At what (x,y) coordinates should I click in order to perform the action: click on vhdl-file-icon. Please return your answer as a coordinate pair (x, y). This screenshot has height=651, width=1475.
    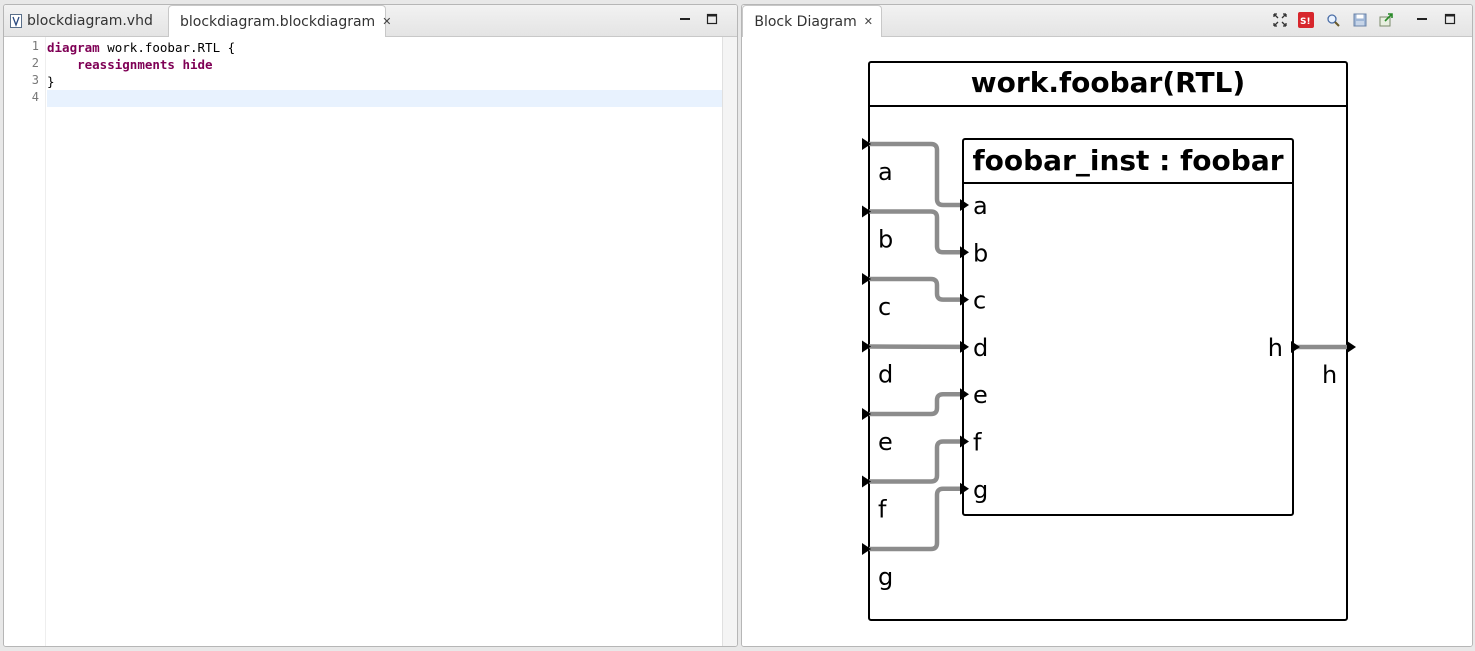
    Looking at the image, I should click on (16, 20).